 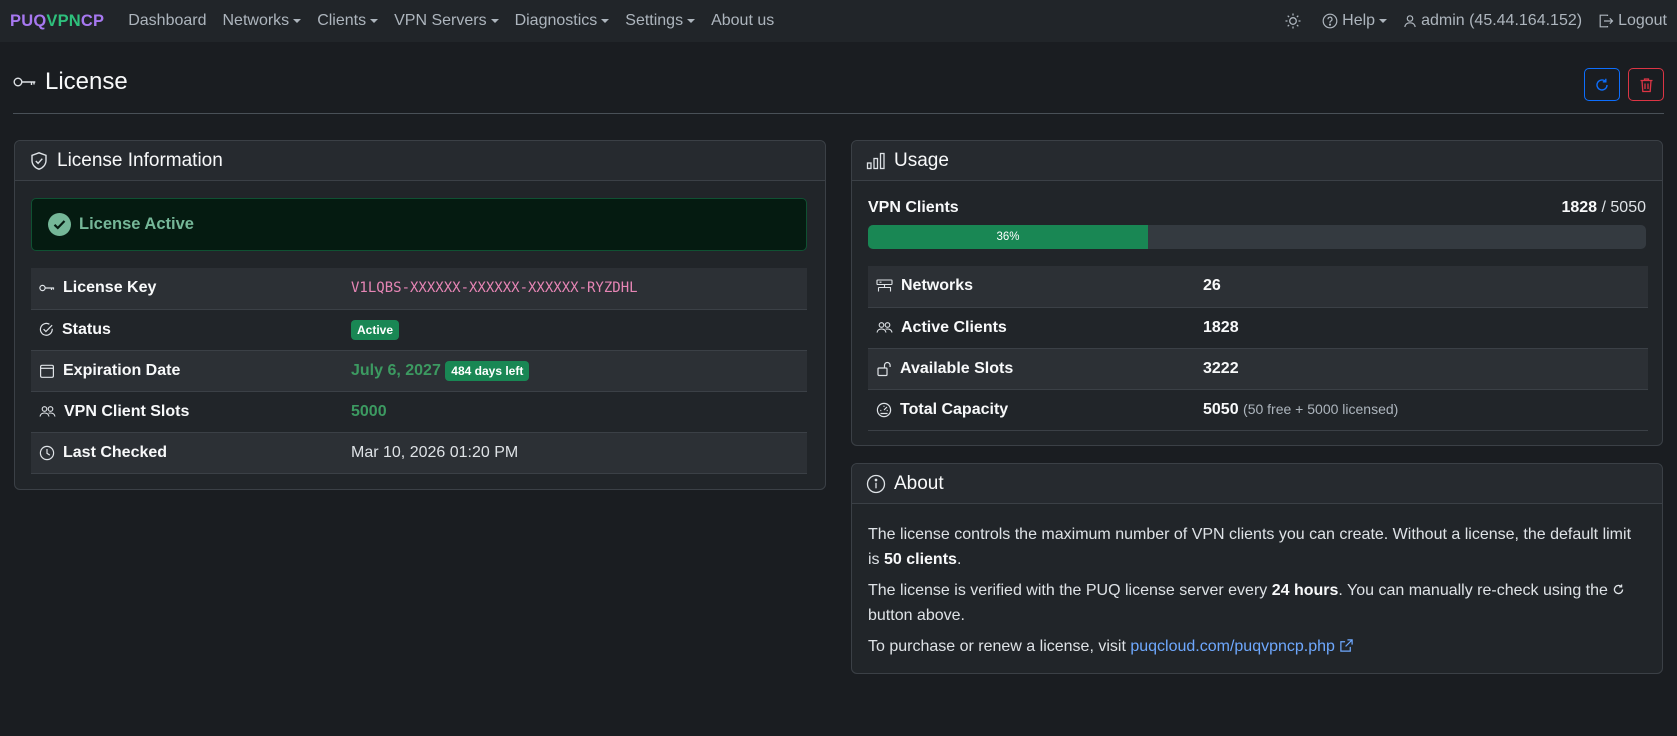 What do you see at coordinates (875, 160) in the screenshot?
I see `bar-chart-icon` at bounding box center [875, 160].